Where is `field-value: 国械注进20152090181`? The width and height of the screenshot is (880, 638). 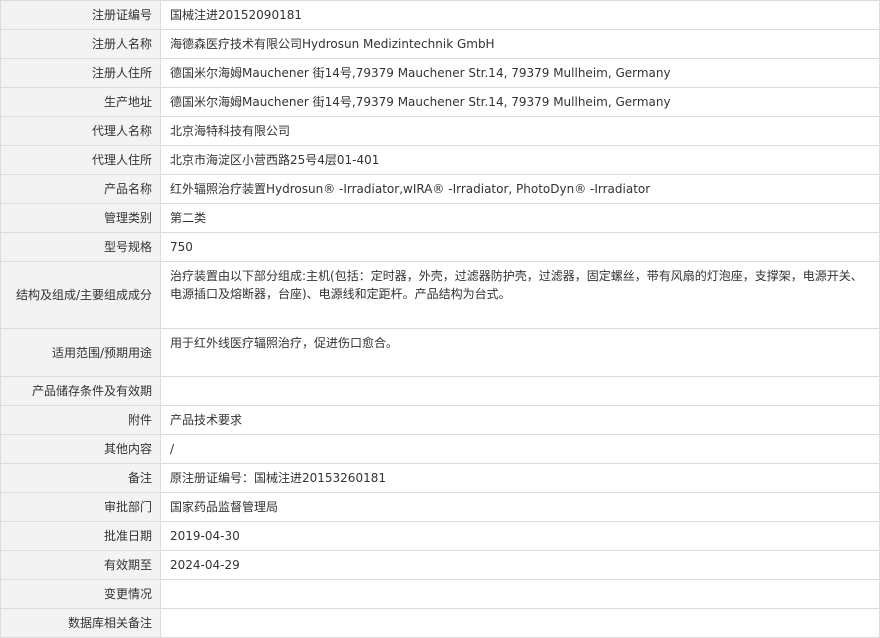
field-value: 国械注进20152090181 is located at coordinates (520, 15).